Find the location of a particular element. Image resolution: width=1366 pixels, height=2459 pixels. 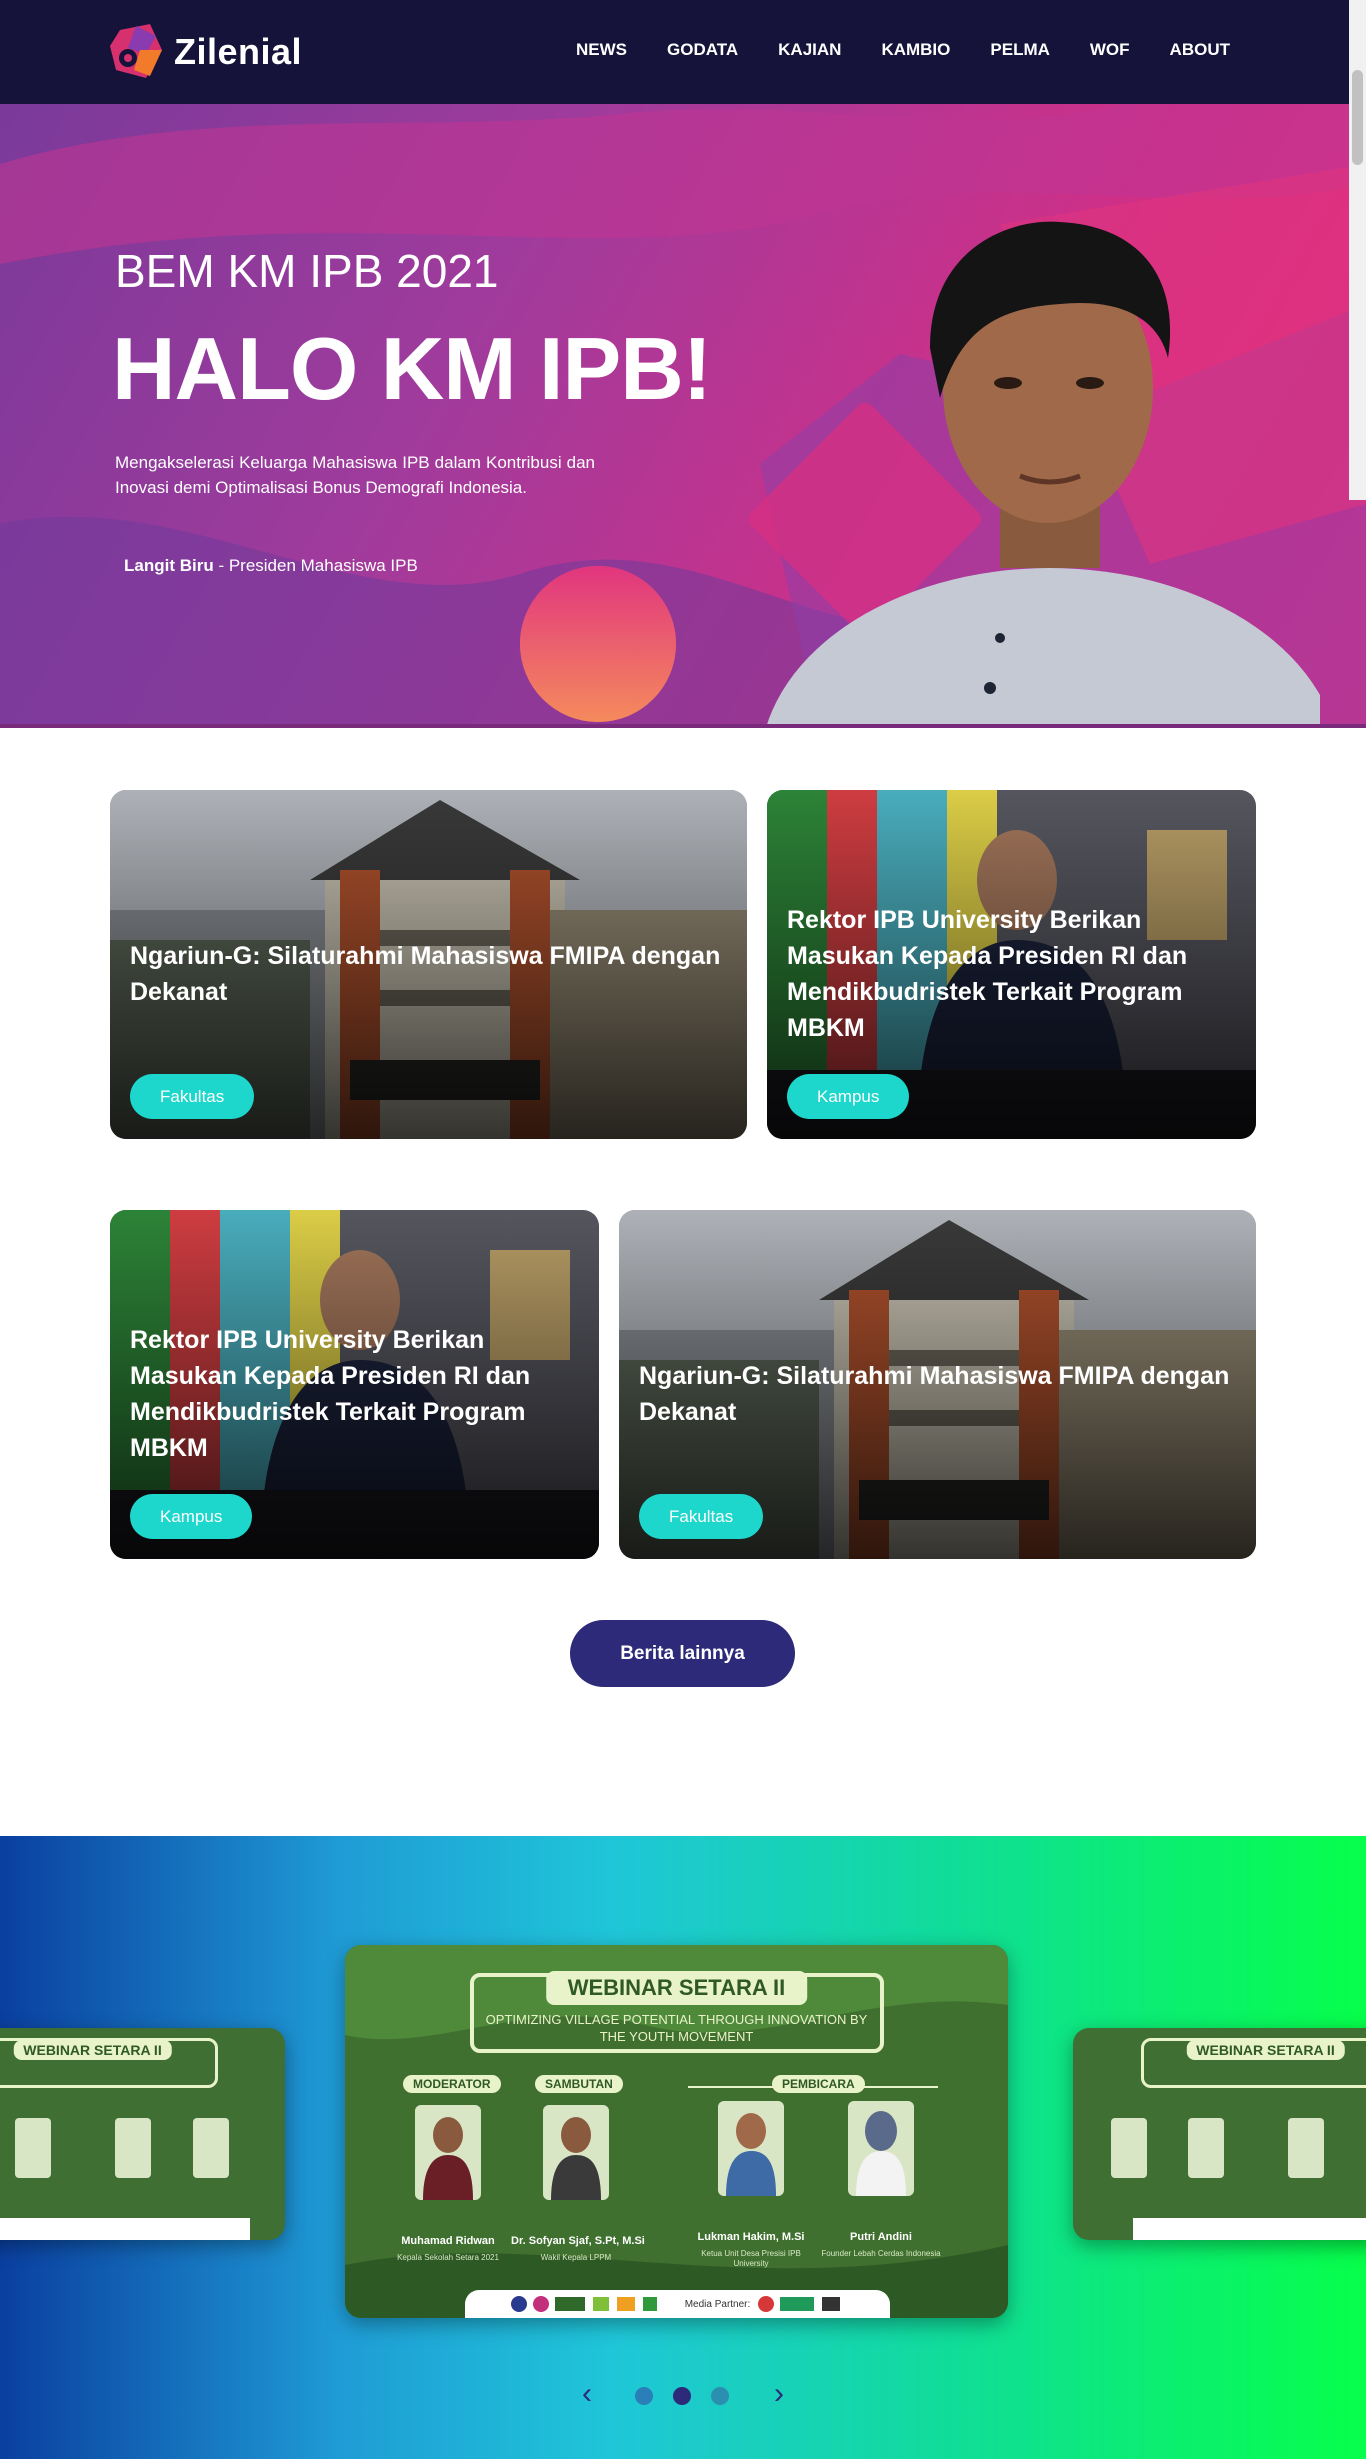

chevron-left-icon: ‹ is located at coordinates (587, 2394).